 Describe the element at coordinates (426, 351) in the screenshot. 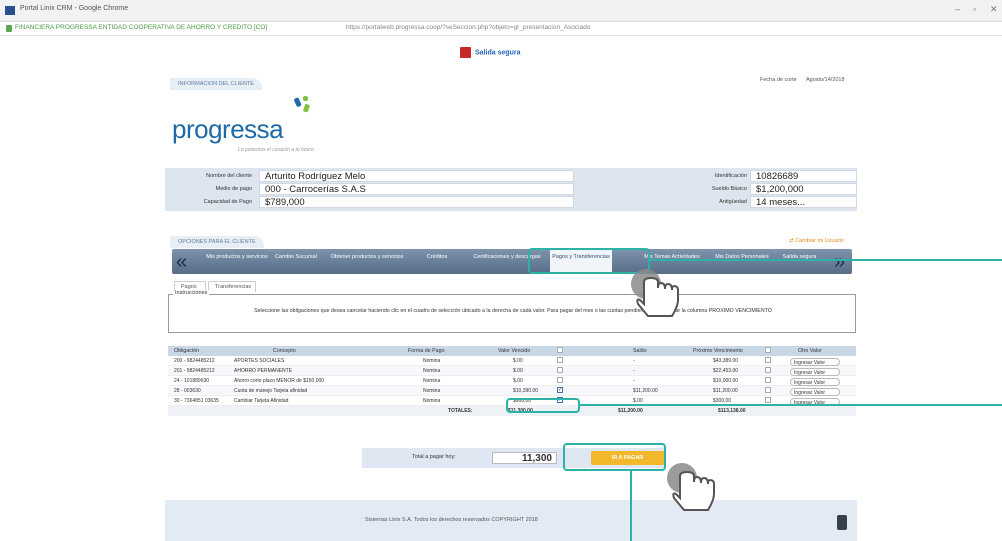

I see `col-payment-form: Forma de Pago` at that location.